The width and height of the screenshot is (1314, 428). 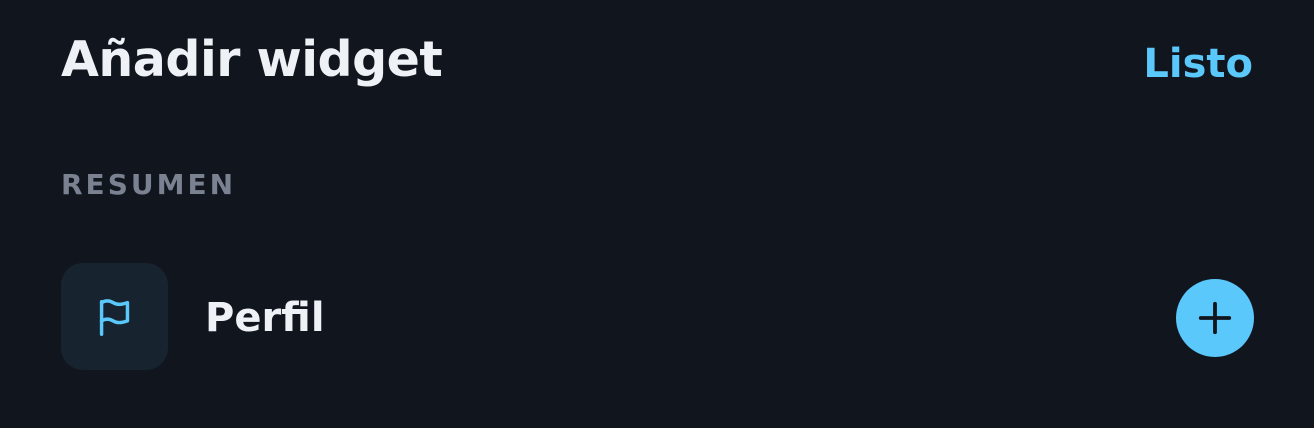 I want to click on flag-icon, so click(x=114, y=317).